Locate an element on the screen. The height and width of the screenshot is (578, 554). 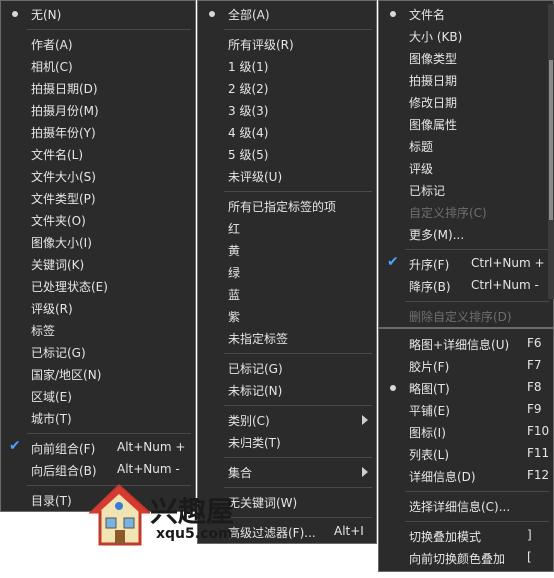
menu-item: 黄 is located at coordinates (287, 250).